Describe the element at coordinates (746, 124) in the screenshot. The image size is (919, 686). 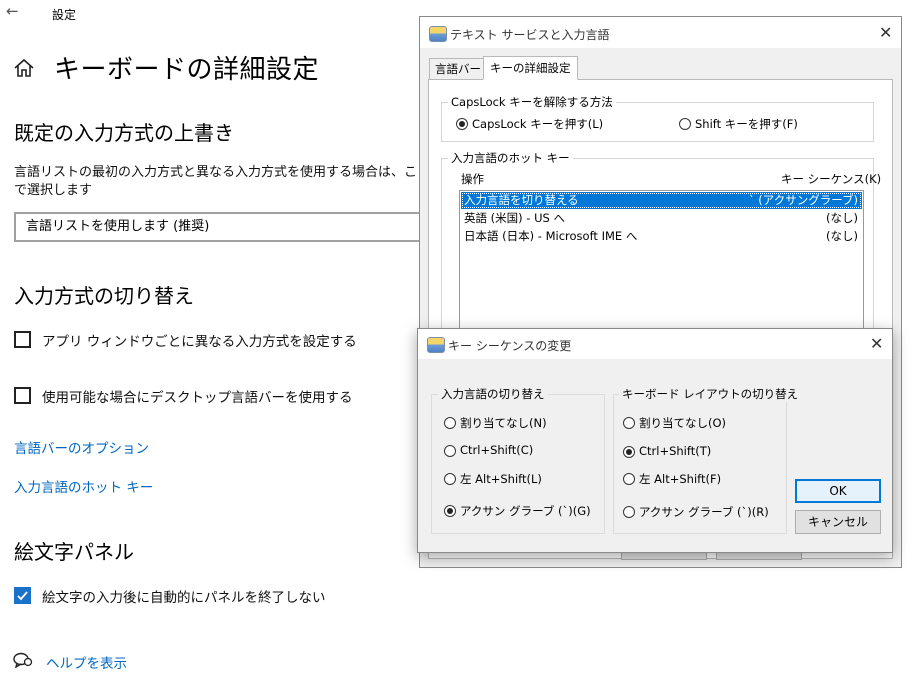
I see `shift-radio-label: Shift キーを押す(F)` at that location.